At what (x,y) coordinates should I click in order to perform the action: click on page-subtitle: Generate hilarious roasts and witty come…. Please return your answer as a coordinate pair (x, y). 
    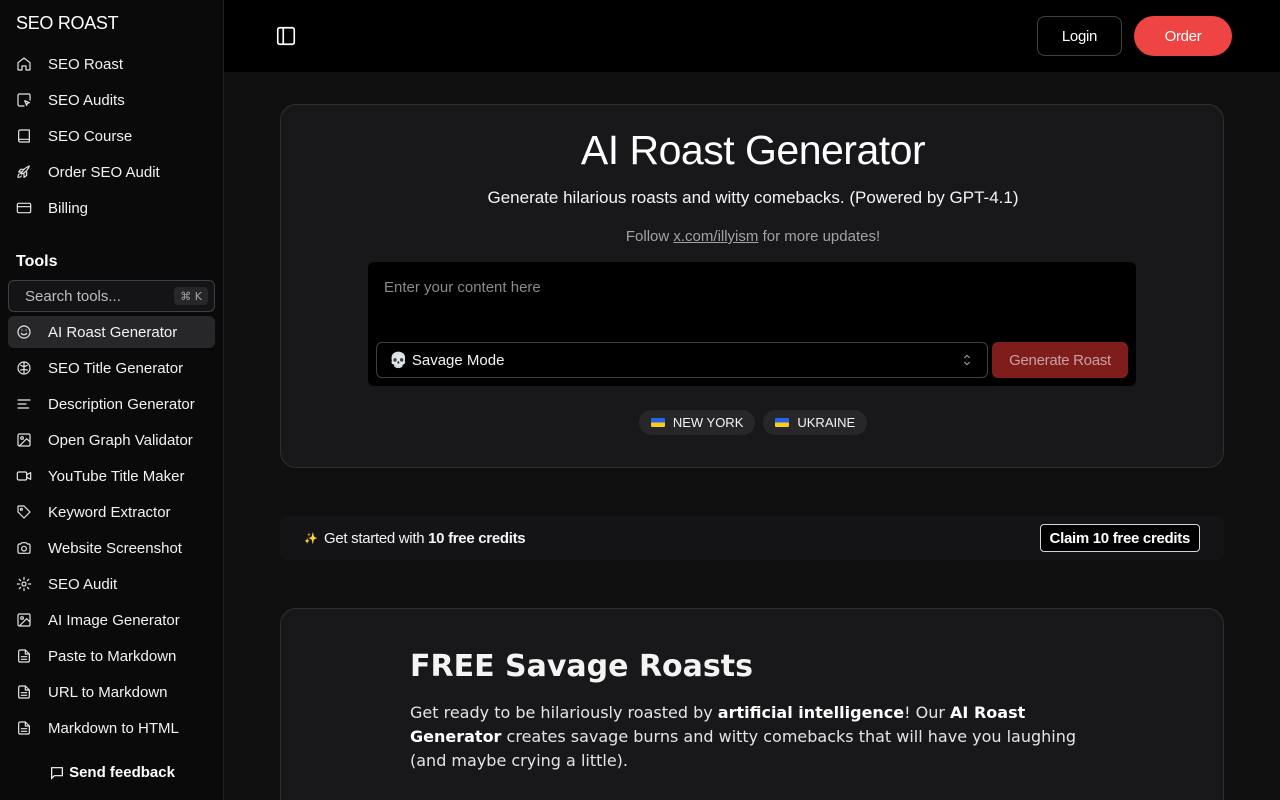
    Looking at the image, I should click on (753, 197).